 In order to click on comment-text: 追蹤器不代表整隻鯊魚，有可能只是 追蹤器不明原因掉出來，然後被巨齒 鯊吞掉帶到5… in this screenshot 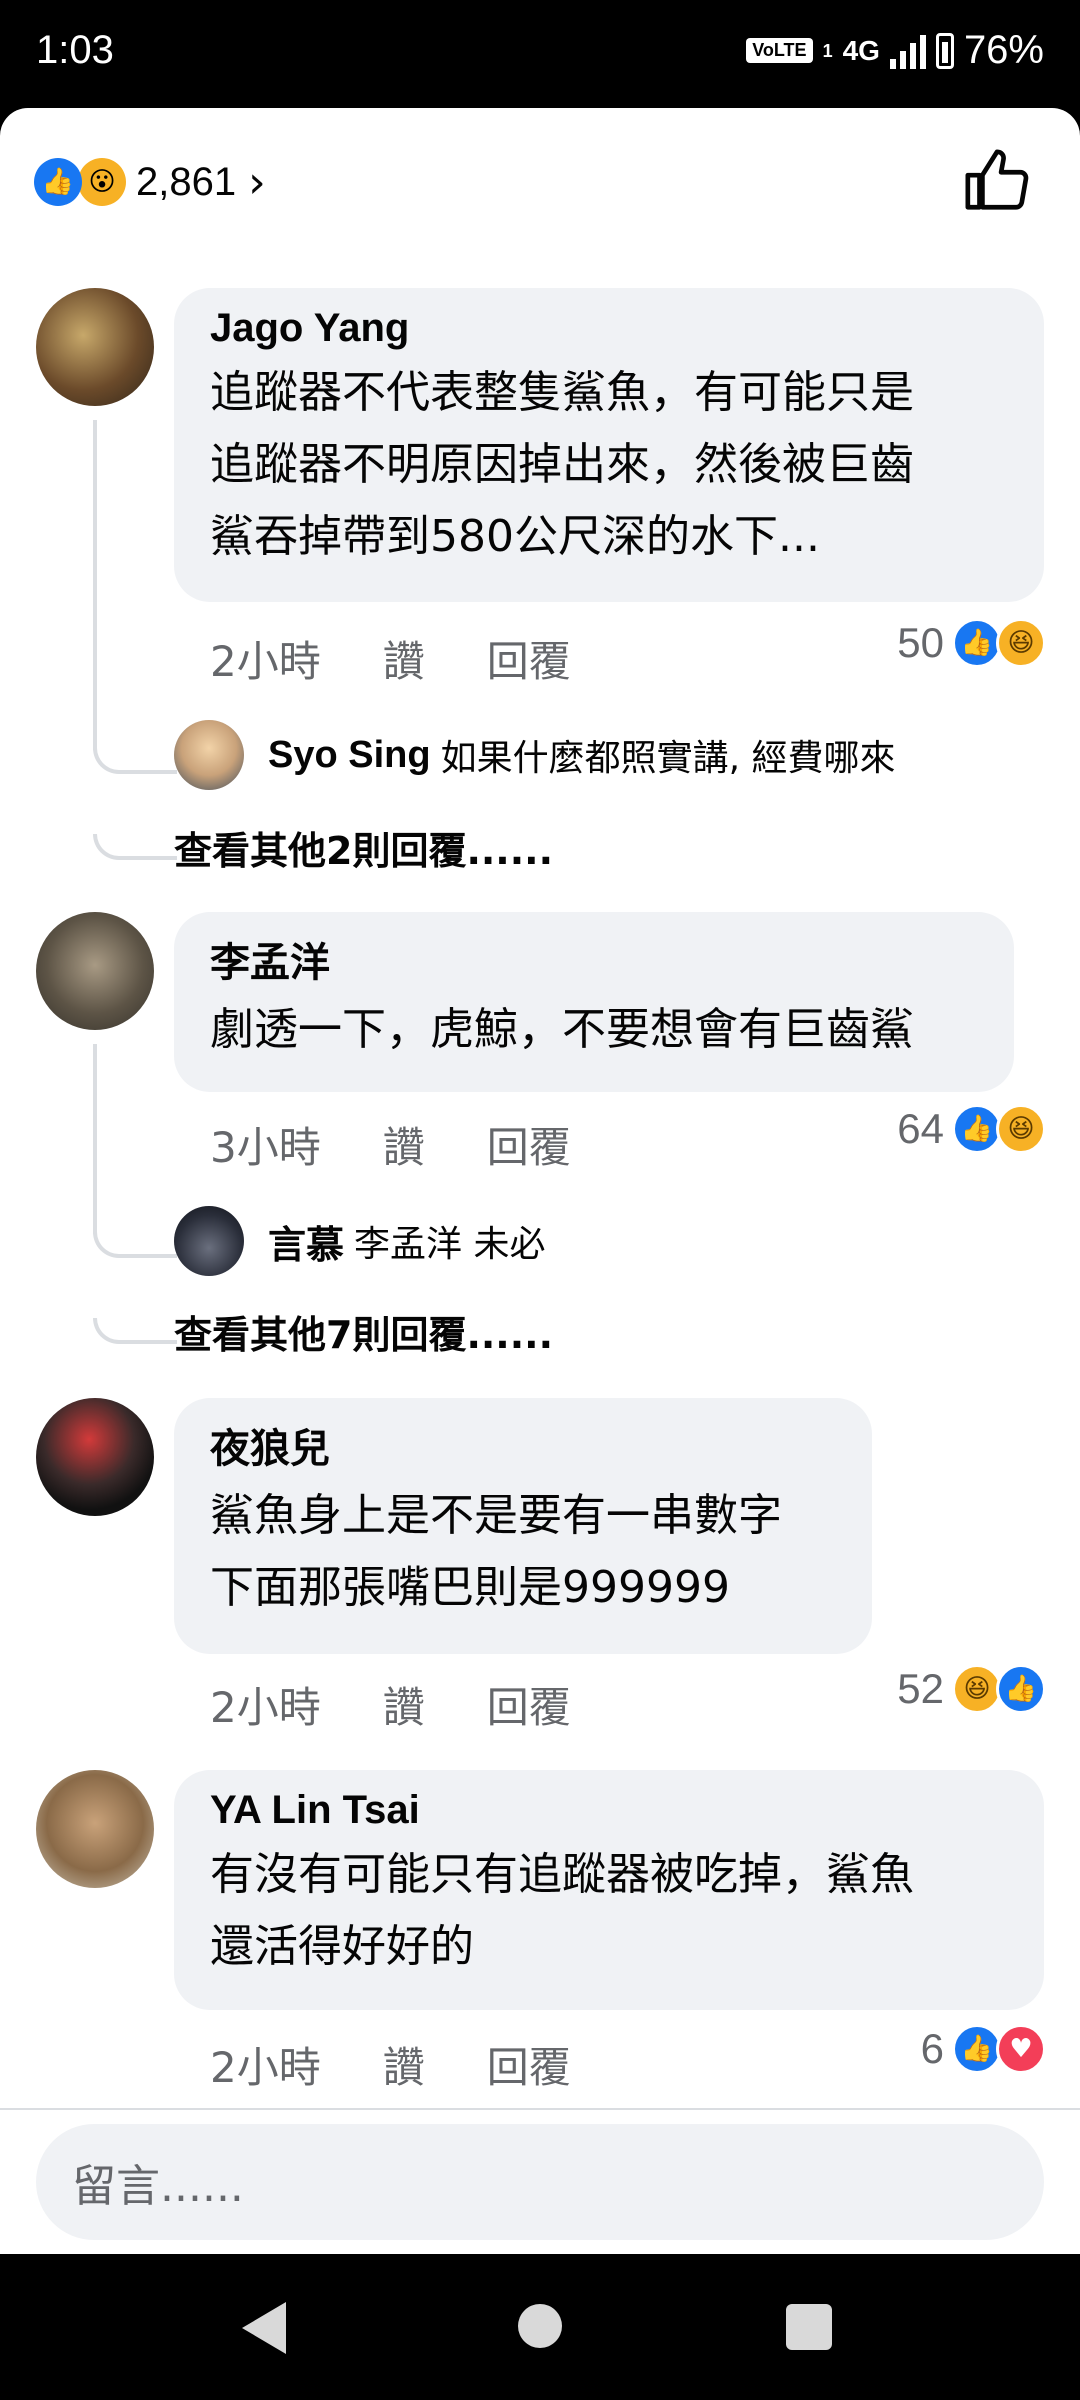, I will do `click(609, 465)`.